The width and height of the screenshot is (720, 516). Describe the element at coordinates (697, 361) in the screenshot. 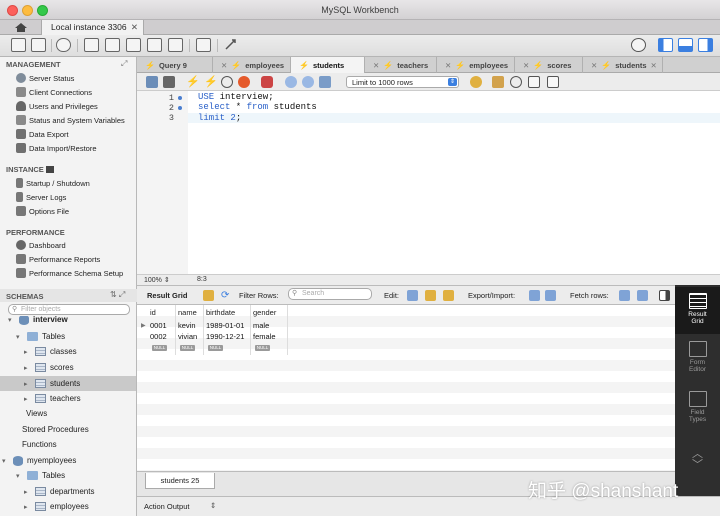

I see `form-editor-panel-button: Form Editor` at that location.